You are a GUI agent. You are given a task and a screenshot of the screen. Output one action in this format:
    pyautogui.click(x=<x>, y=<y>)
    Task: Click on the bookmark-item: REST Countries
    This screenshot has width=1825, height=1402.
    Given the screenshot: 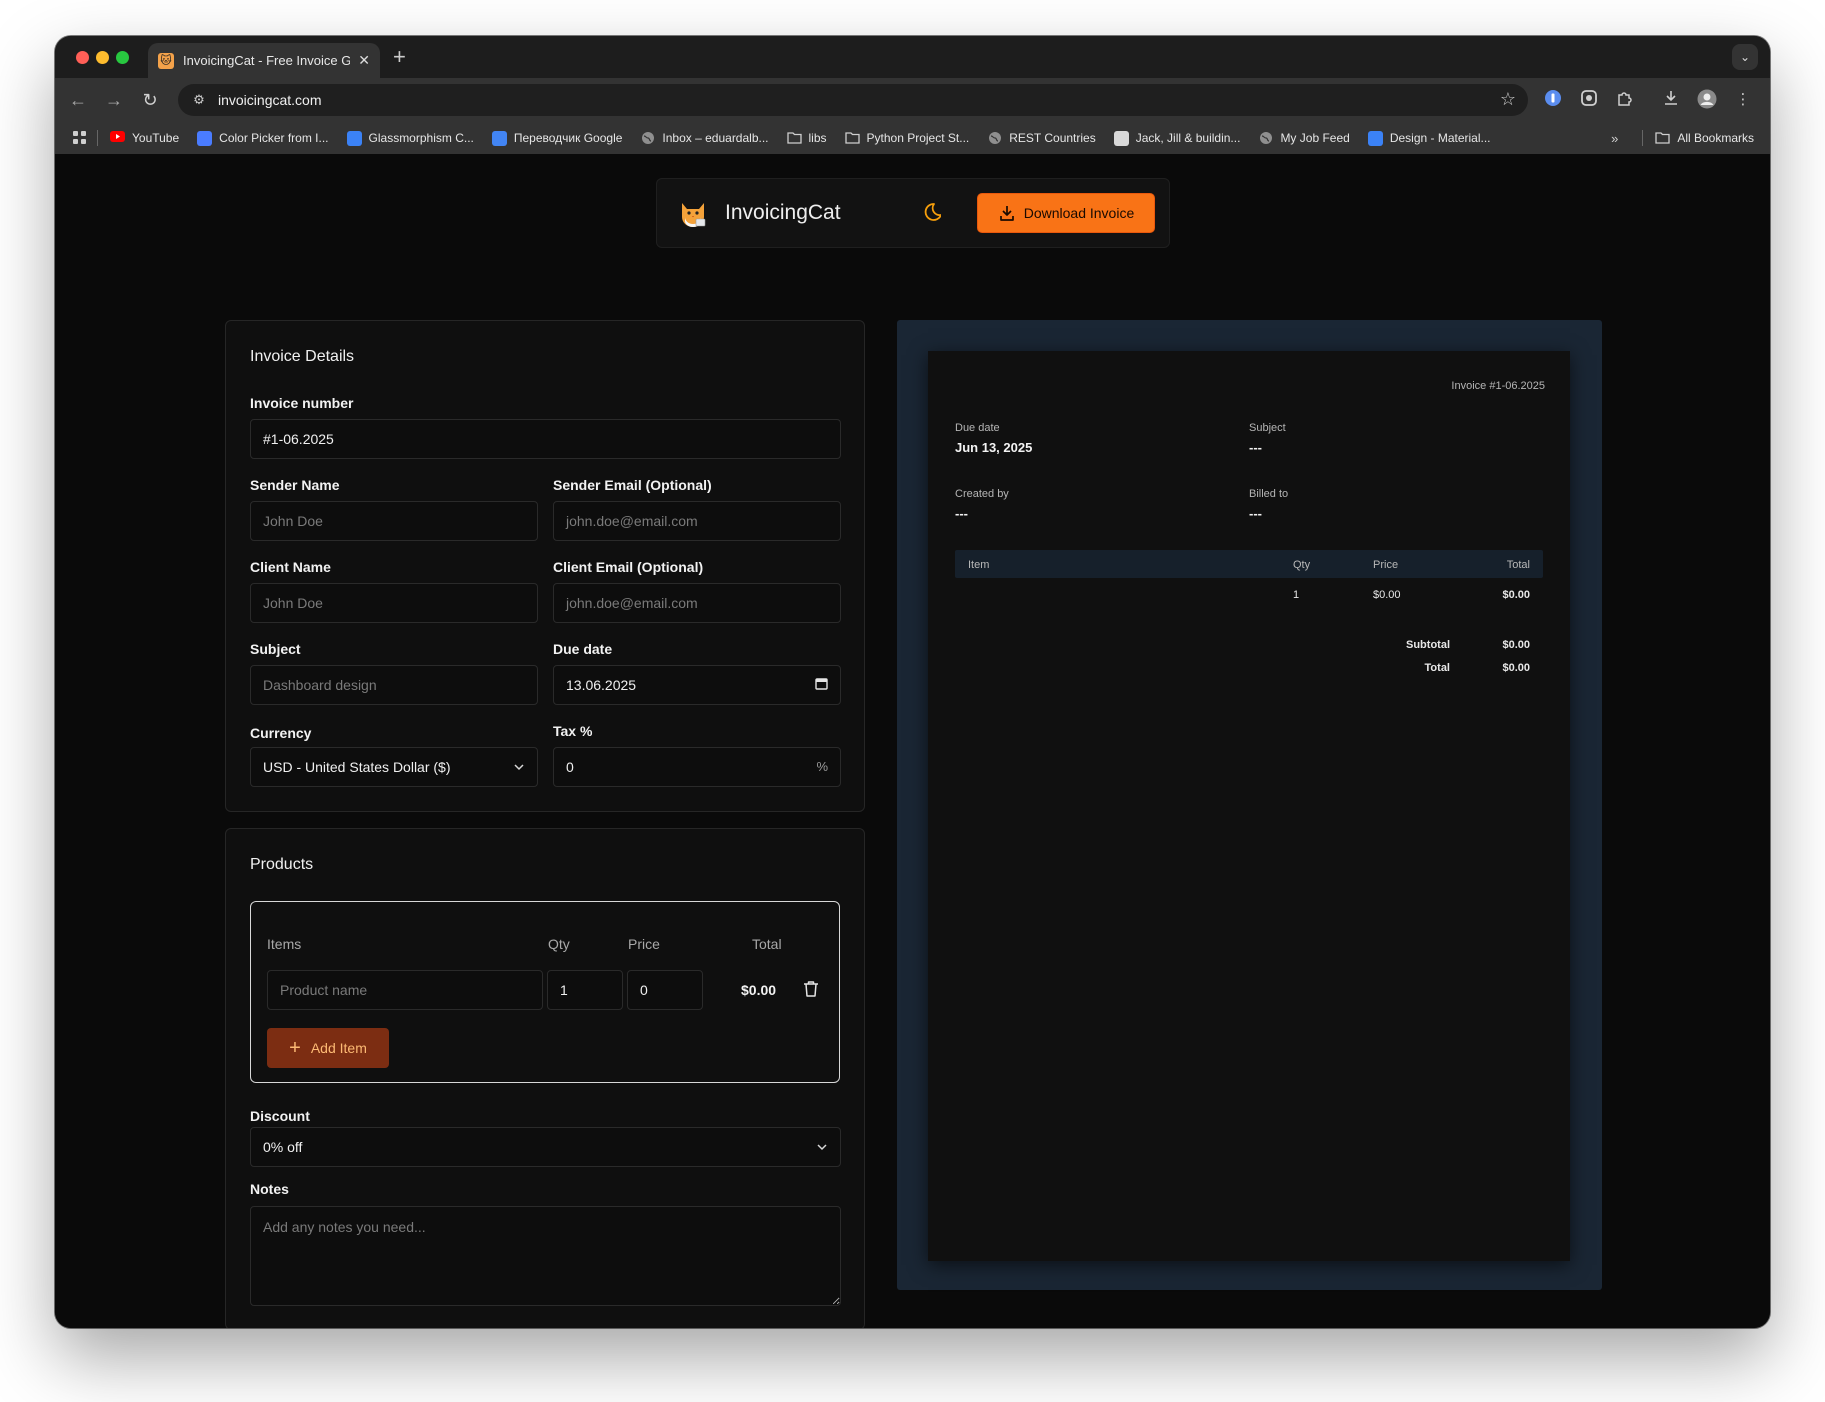 What is the action you would take?
    pyautogui.click(x=1041, y=138)
    